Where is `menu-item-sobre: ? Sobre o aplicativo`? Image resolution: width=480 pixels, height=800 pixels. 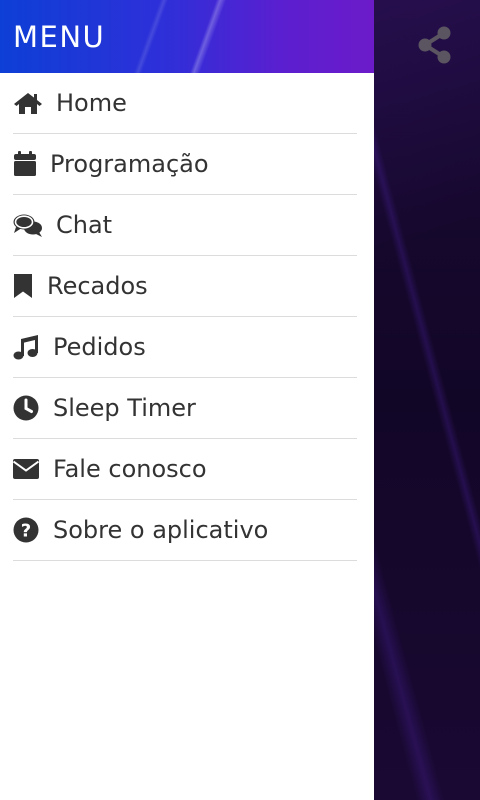 menu-item-sobre: ? Sobre o aplicativo is located at coordinates (185, 530).